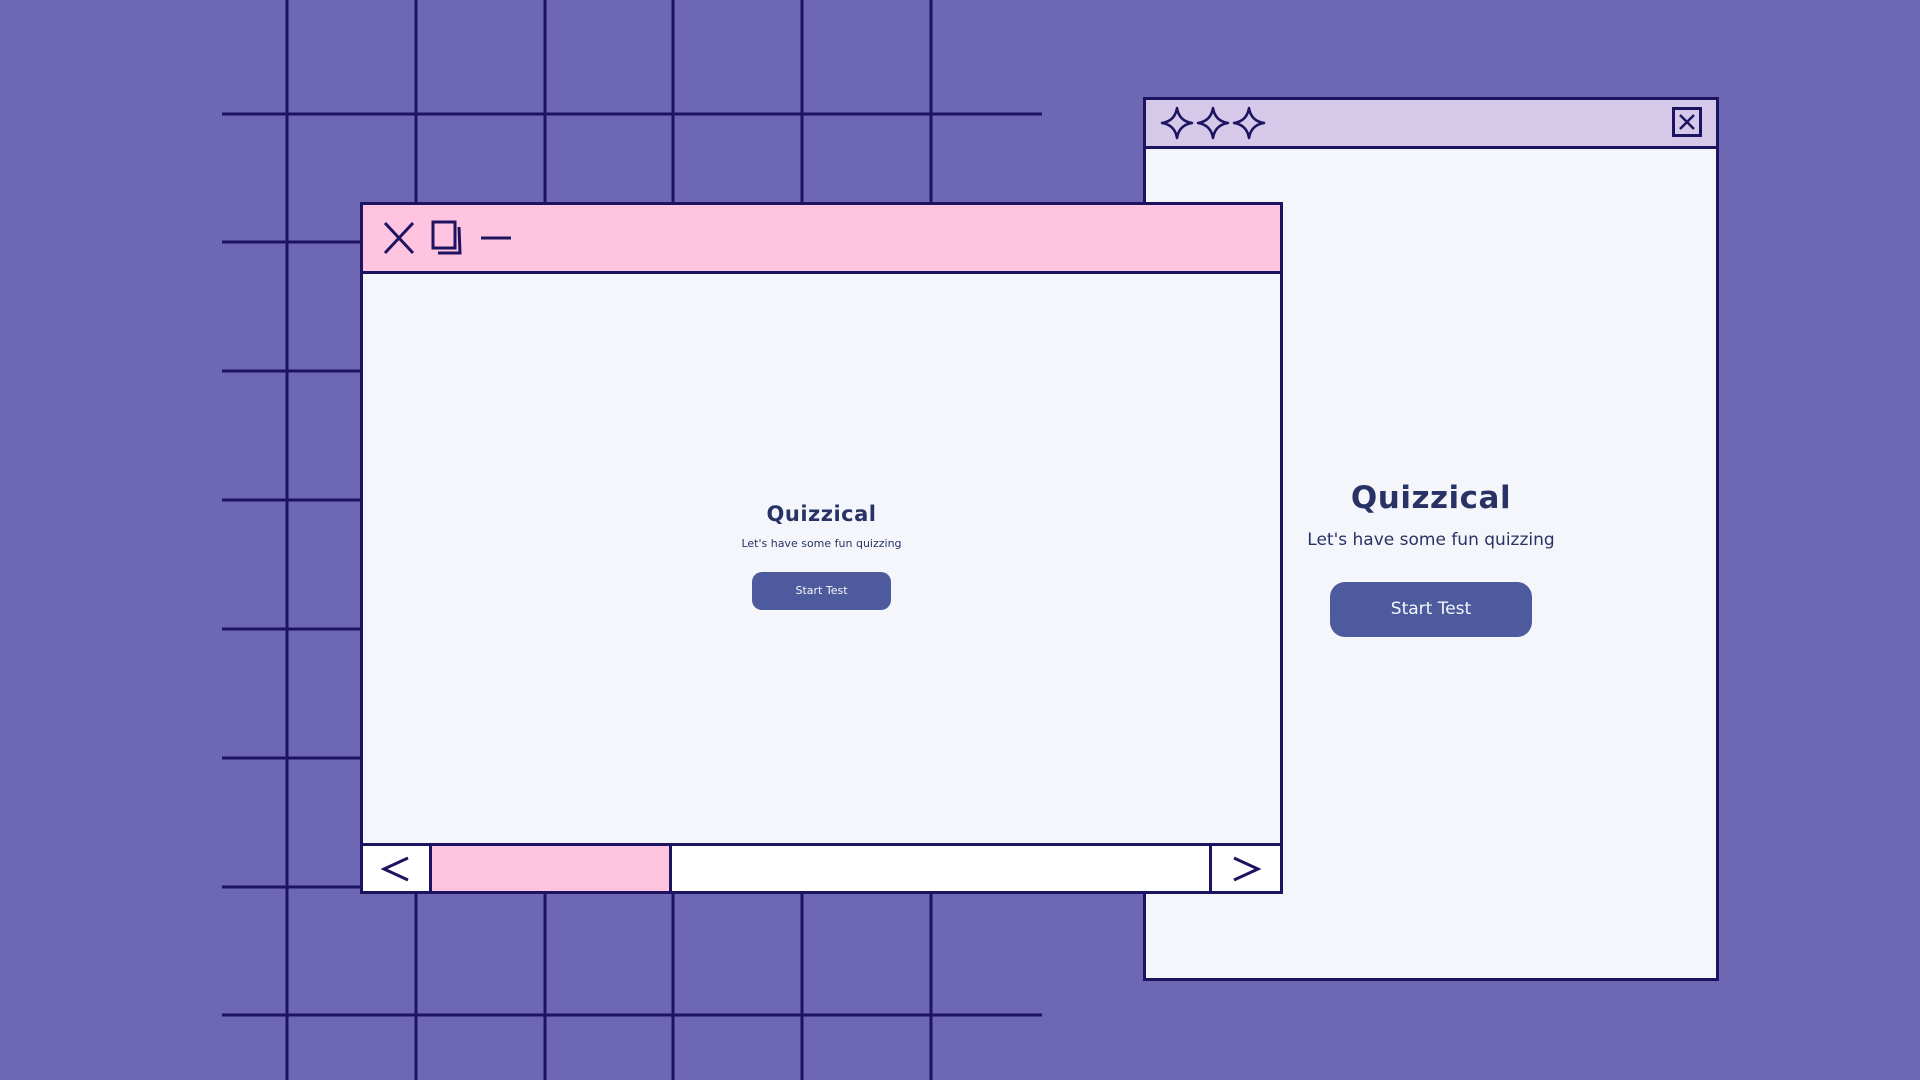 This screenshot has width=1920, height=1080. I want to click on back-window-titlebar, so click(1431, 124).